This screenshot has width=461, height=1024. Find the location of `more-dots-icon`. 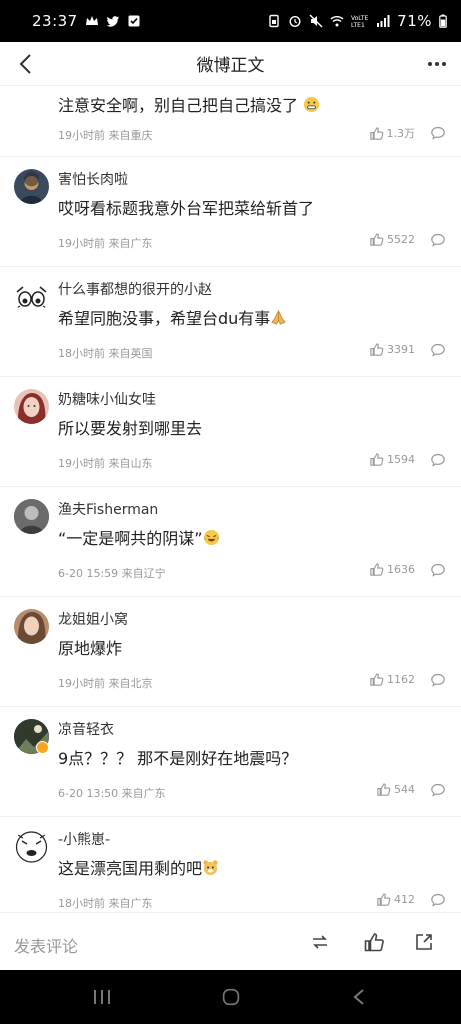

more-dots-icon is located at coordinates (437, 64).